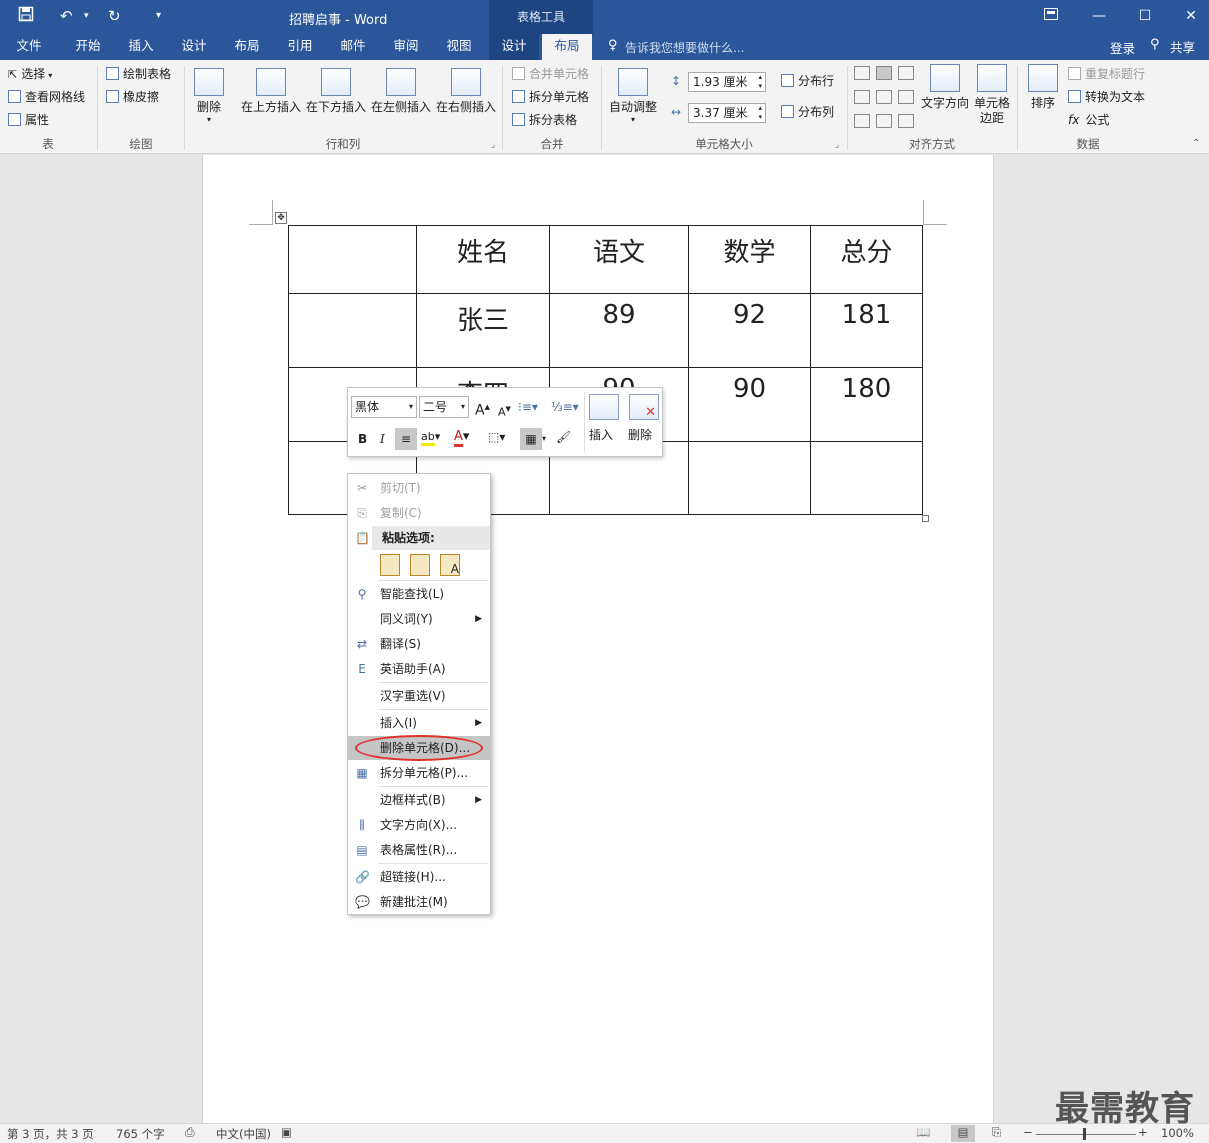 The height and width of the screenshot is (1143, 1209). Describe the element at coordinates (945, 87) in the screenshot. I see `text-direction-button: 文字方向` at that location.